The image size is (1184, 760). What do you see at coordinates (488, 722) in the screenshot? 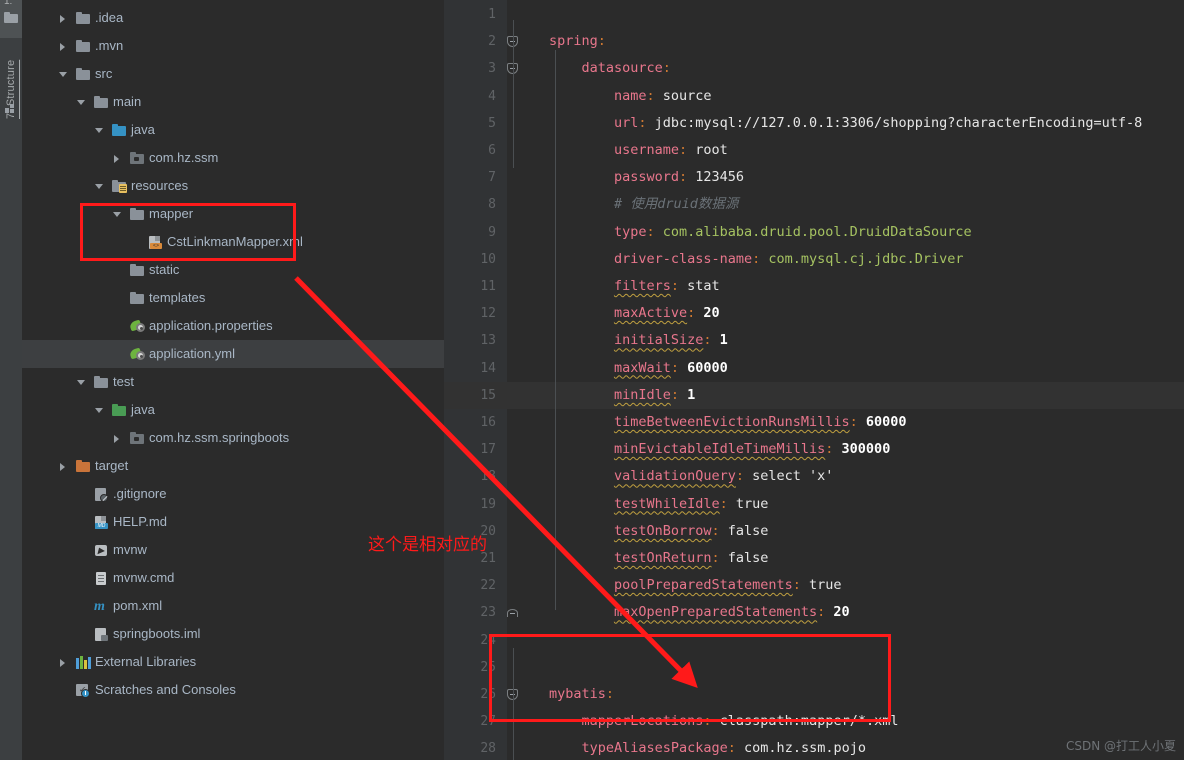
I see `line-number: 27` at bounding box center [488, 722].